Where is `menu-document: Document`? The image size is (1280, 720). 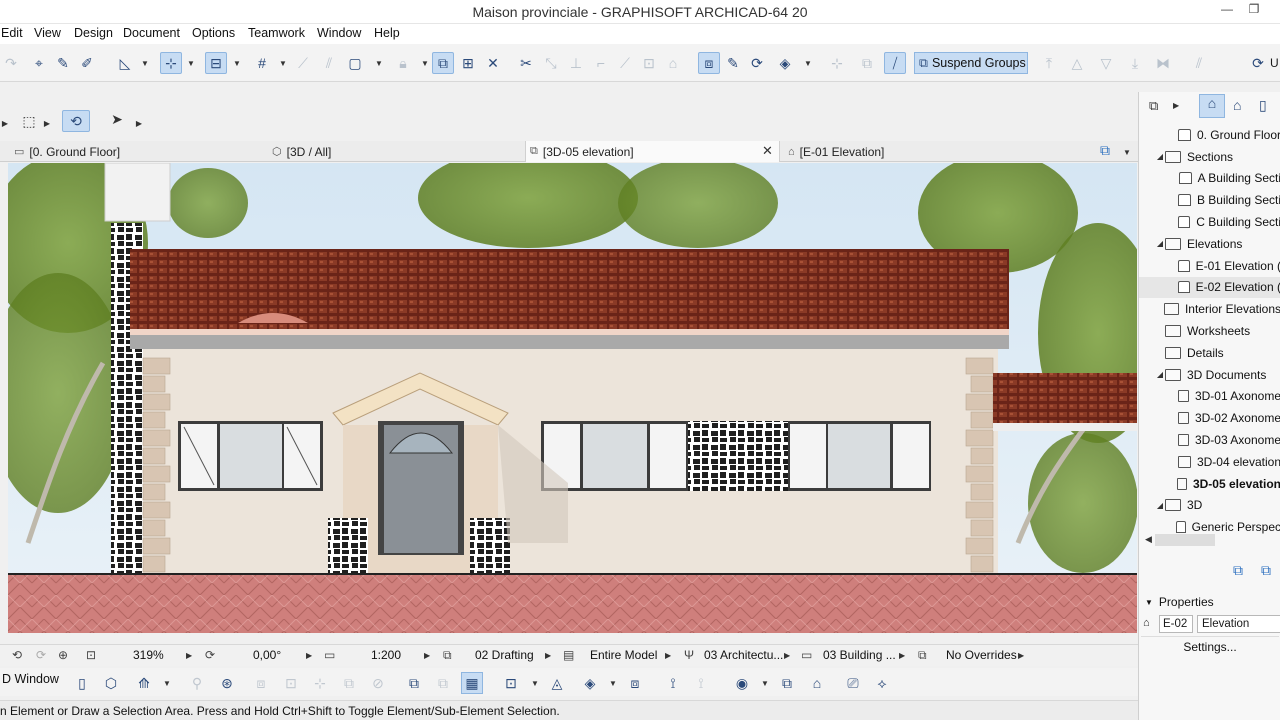
menu-document: Document is located at coordinates (151, 33).